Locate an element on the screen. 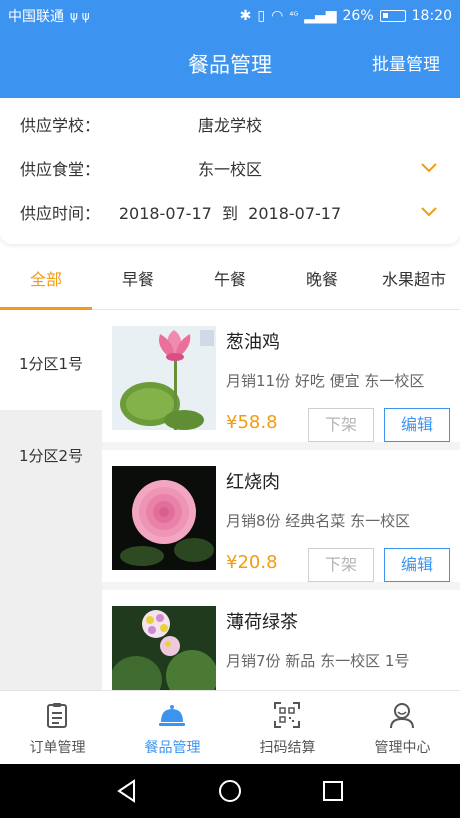  status-bar: 中国联通 ψ ψ ✱ ▯ ◠ ⁴ᴳ ▂▄▆ 26% 18:20 is located at coordinates (230, 16).